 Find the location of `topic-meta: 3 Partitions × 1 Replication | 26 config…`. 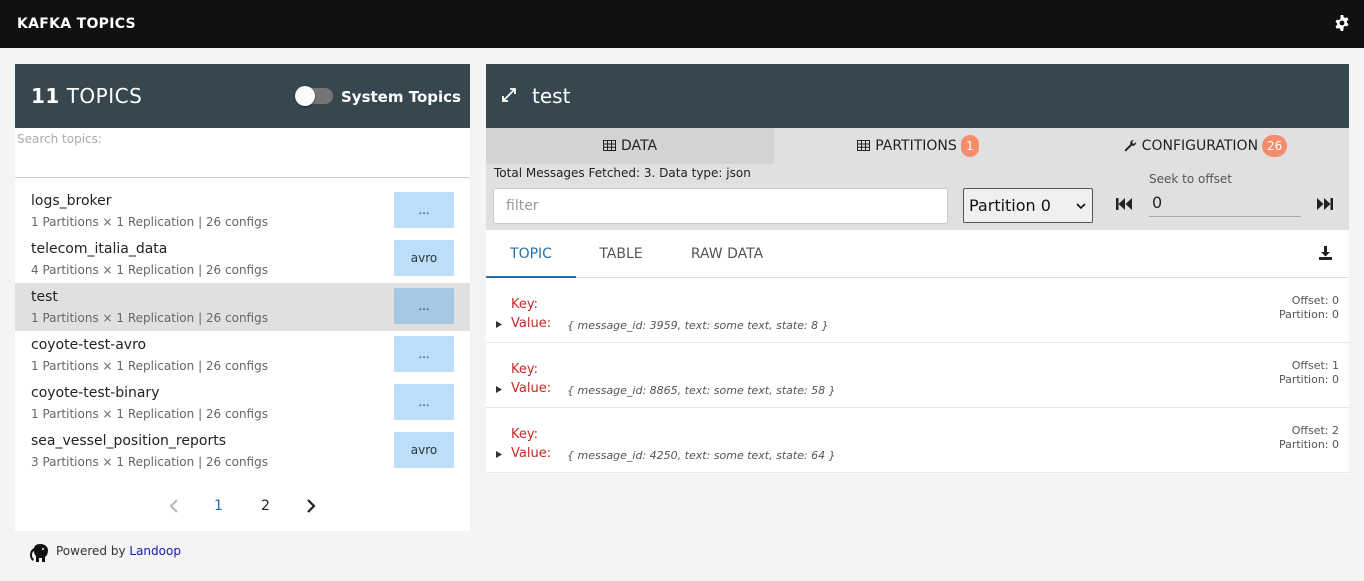

topic-meta: 3 Partitions × 1 Replication | 26 config… is located at coordinates (149, 462).